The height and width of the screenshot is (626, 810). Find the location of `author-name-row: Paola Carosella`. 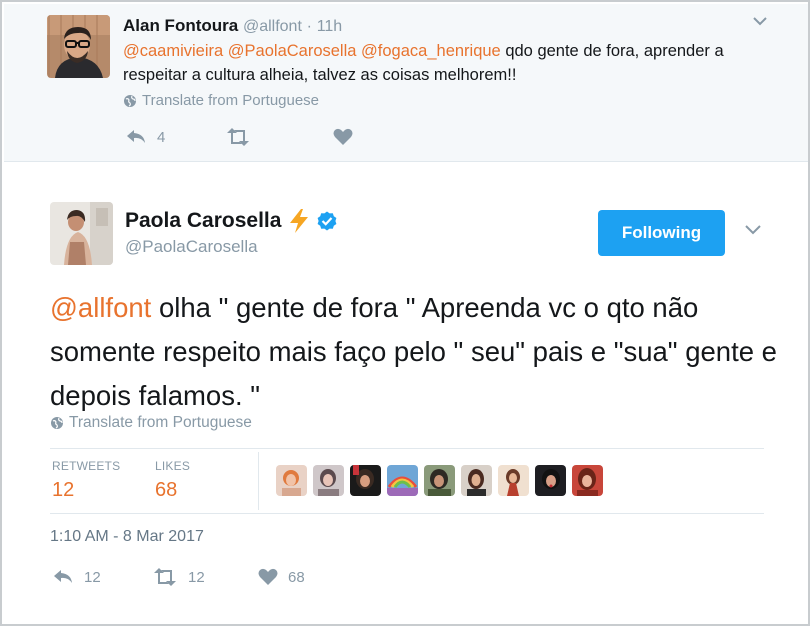

author-name-row: Paola Carosella is located at coordinates (231, 221).